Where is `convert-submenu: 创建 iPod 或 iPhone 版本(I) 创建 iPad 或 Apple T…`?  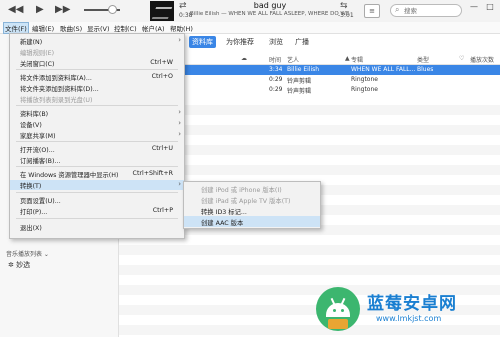 convert-submenu: 创建 iPod 或 iPhone 版本(I) 创建 iPad 或 Apple T… is located at coordinates (252, 205).